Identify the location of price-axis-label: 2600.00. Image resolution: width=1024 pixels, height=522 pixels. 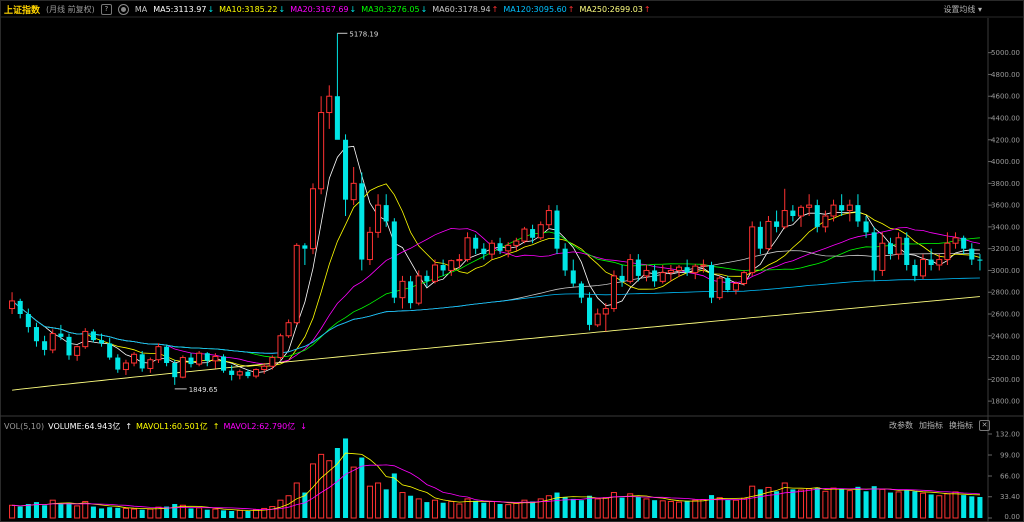
(1005, 315).